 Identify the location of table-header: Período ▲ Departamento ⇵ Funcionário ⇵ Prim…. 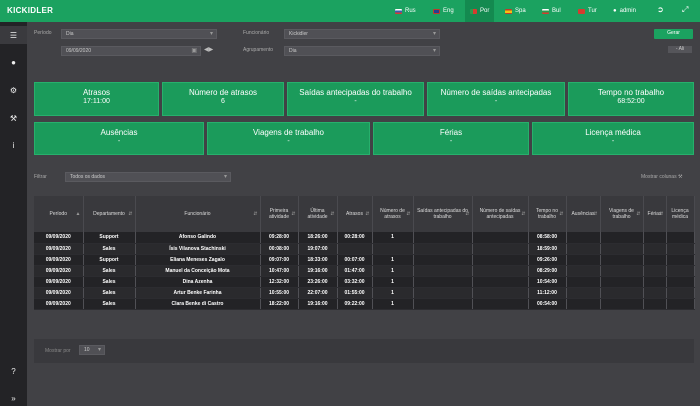
(364, 214).